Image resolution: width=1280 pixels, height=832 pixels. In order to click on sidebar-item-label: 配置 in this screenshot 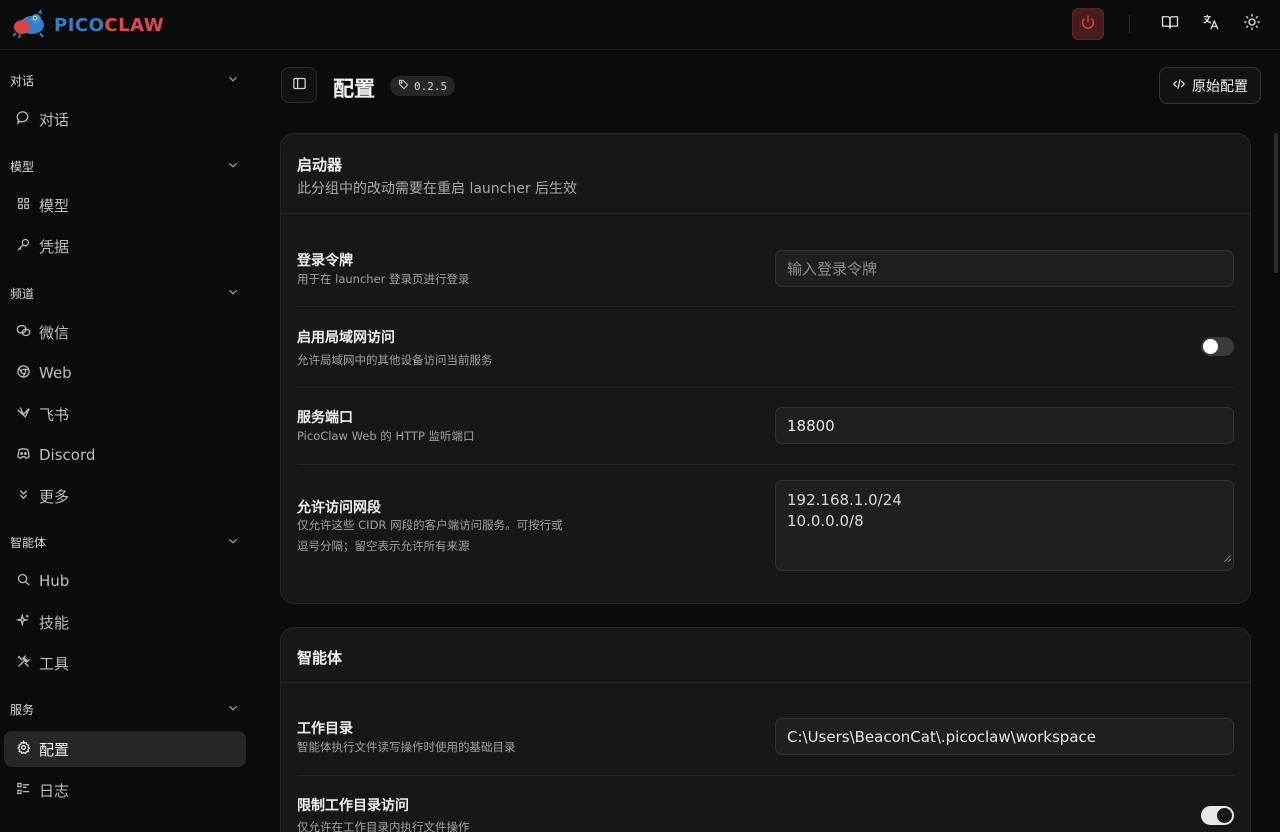, I will do `click(54, 749)`.